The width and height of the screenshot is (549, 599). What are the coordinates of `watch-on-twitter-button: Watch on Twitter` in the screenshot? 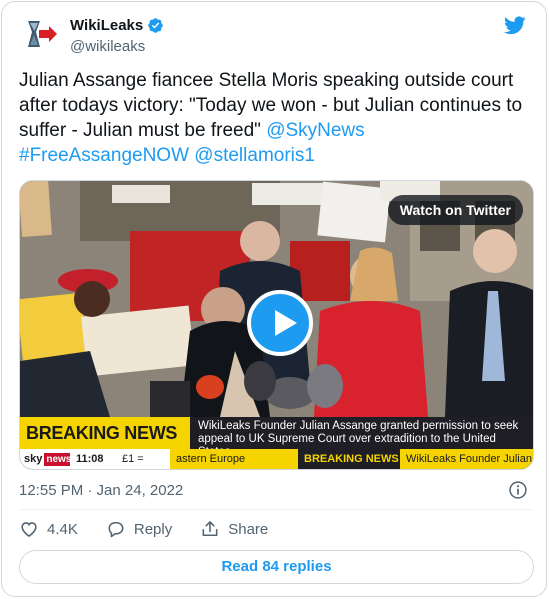 It's located at (455, 210).